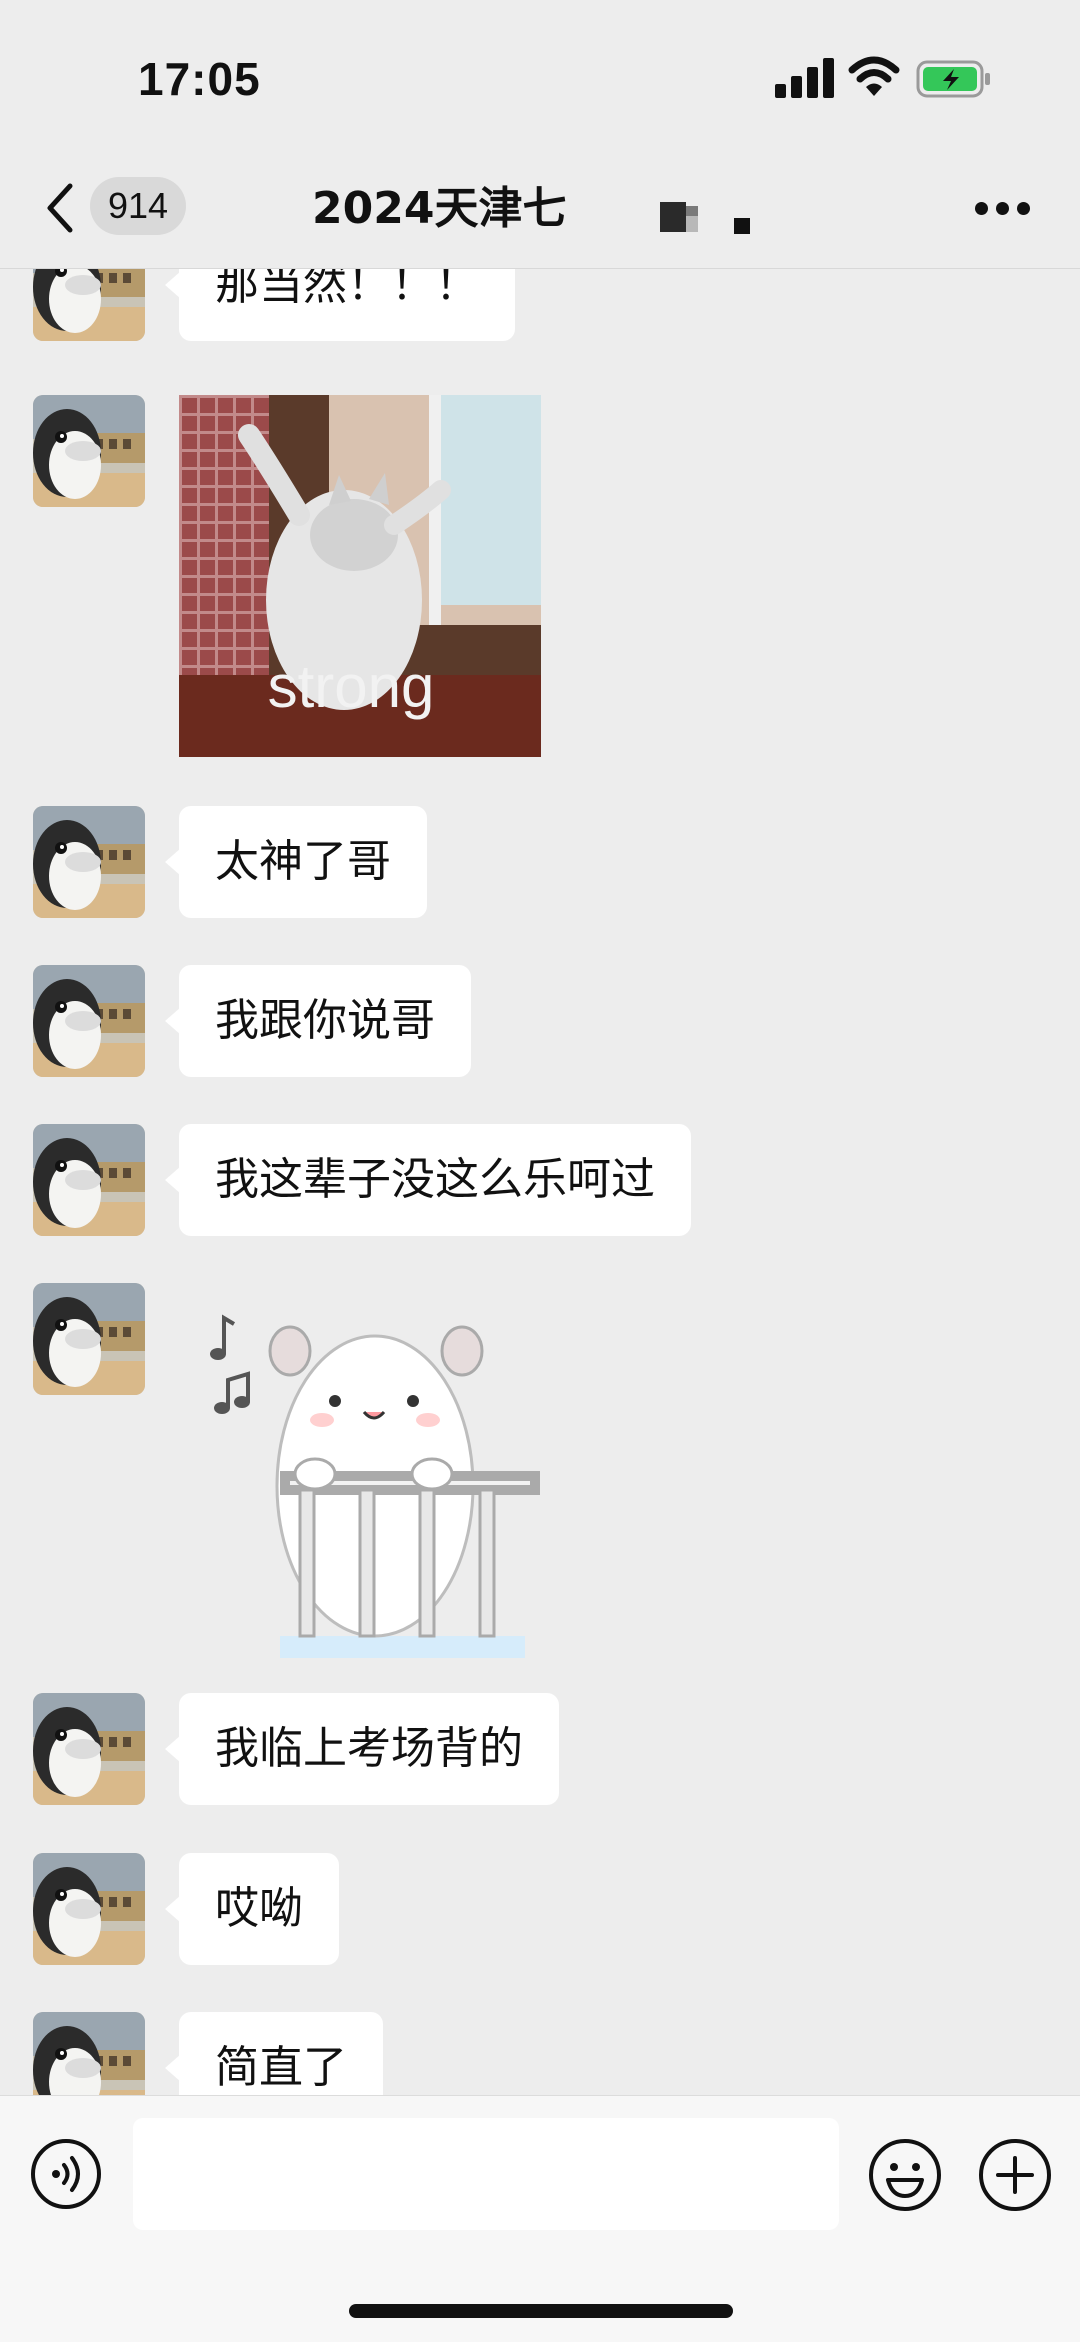  I want to click on input-bar, so click(540, 2218).